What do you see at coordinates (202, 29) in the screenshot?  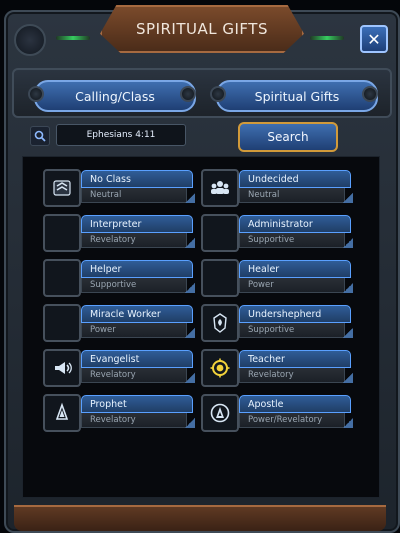 I see `page-title: SPIRITUAL GIFTS` at bounding box center [202, 29].